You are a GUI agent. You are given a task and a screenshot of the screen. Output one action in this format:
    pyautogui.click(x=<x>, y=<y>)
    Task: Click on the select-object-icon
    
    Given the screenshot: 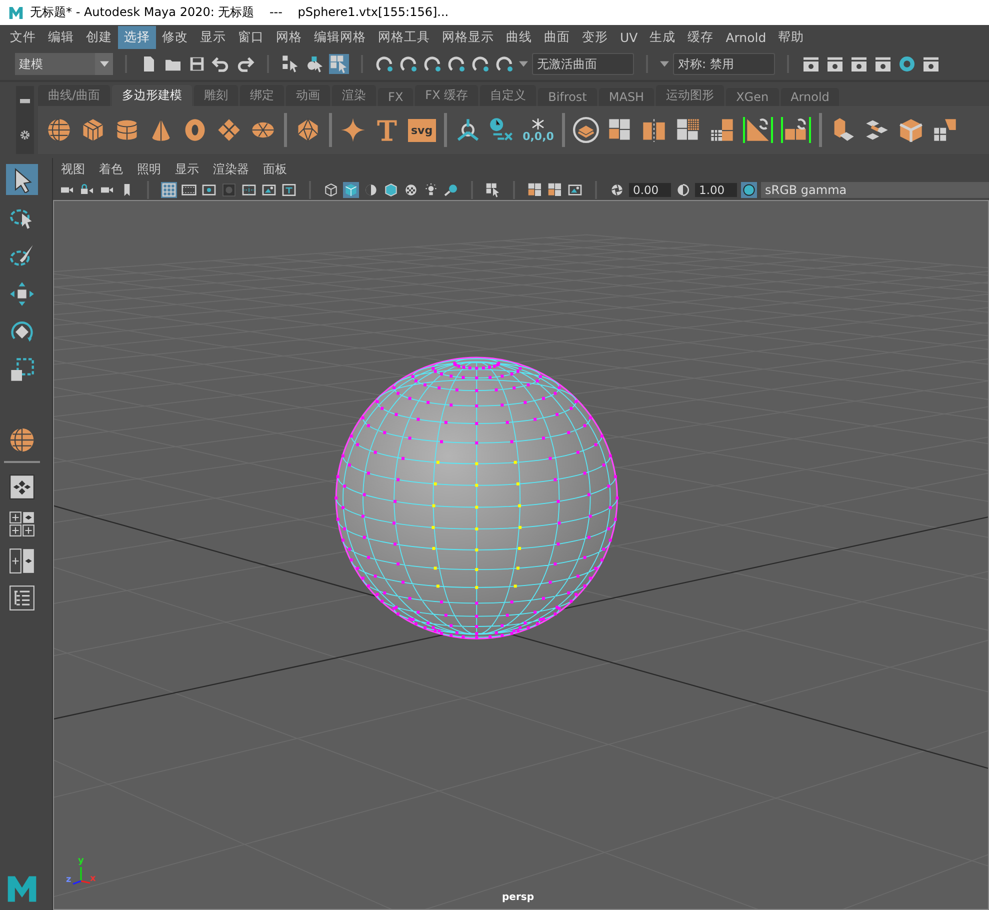 What is the action you would take?
    pyautogui.click(x=315, y=64)
    